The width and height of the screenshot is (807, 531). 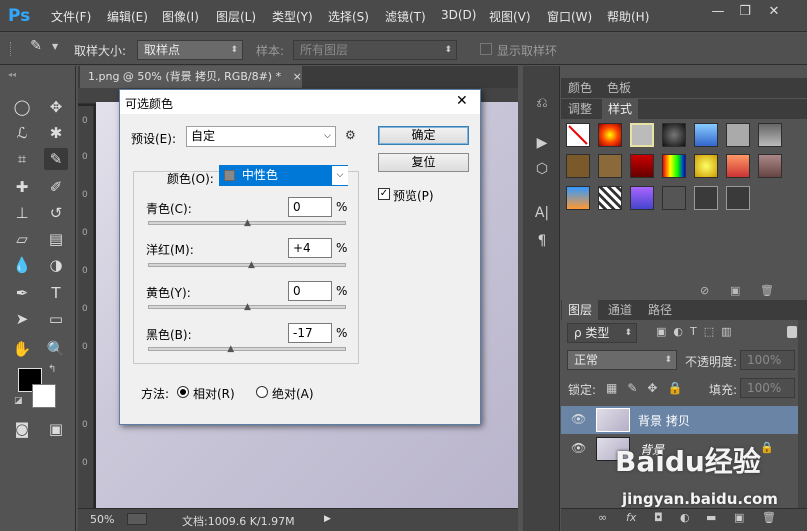 What do you see at coordinates (664, 420) in the screenshot?
I see `layer-name: 背景 拷贝` at bounding box center [664, 420].